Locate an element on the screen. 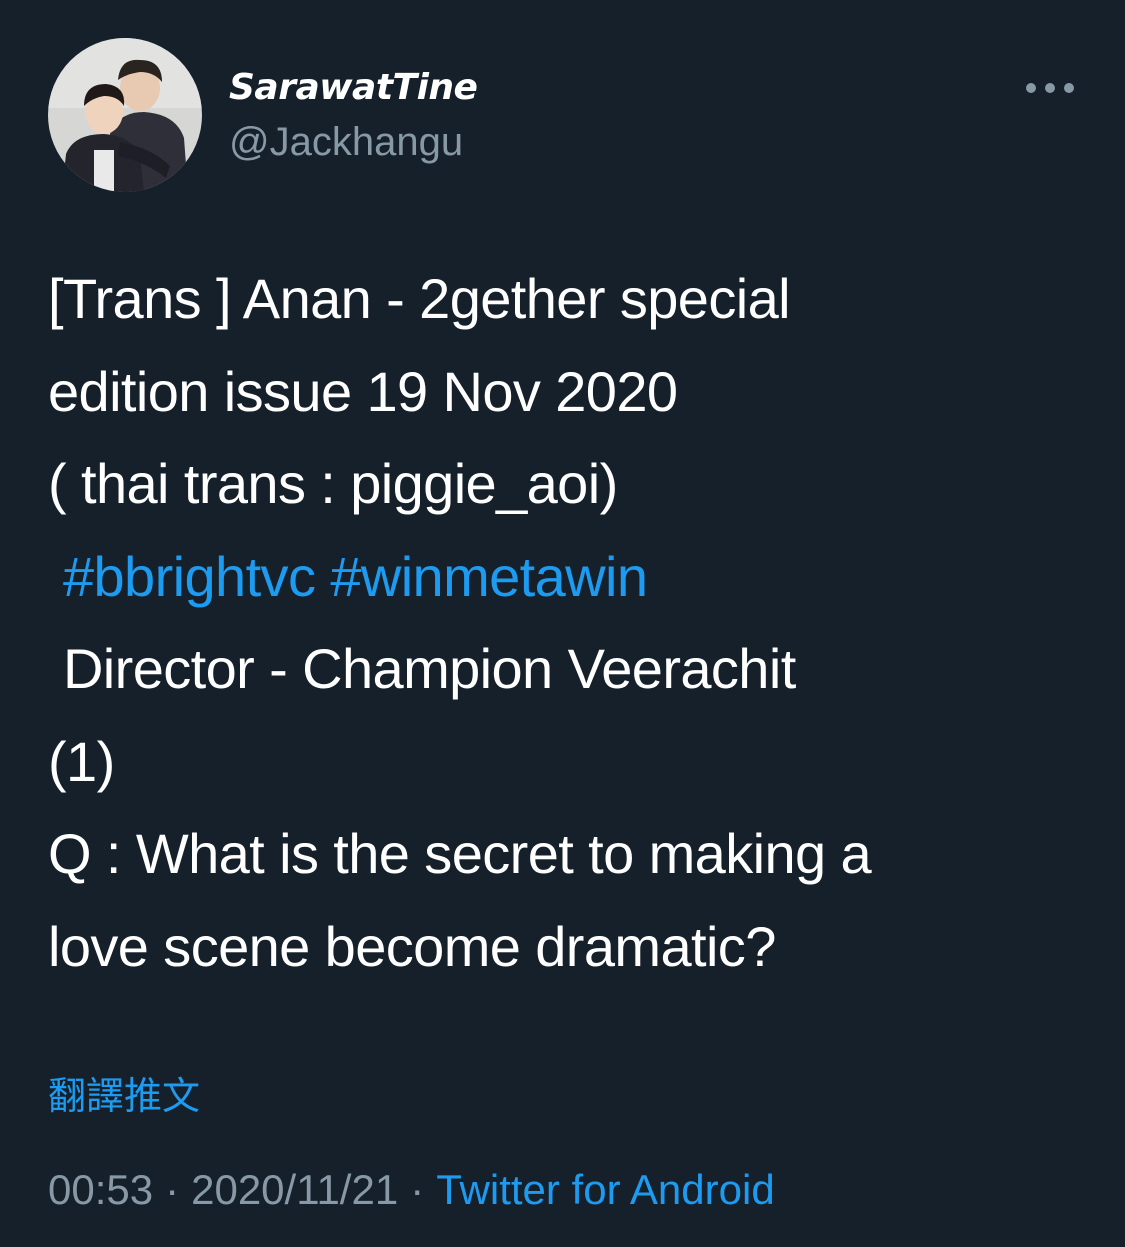 The width and height of the screenshot is (1125, 1247). tweet-text-line: [Trans ] Anan - 2gether special is located at coordinates (419, 298).